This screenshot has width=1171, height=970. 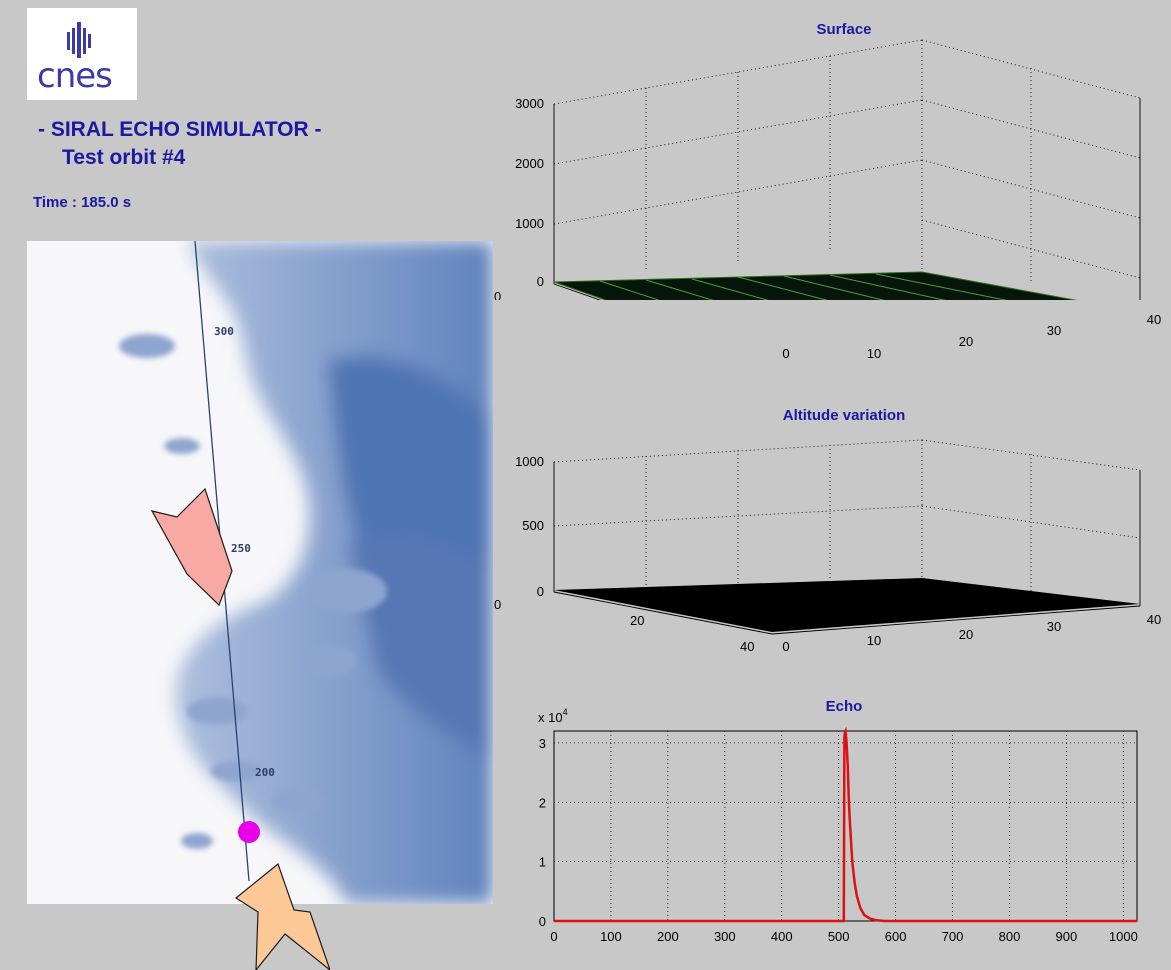 I want to click on echo-x-tick: 800, so click(x=1010, y=936).